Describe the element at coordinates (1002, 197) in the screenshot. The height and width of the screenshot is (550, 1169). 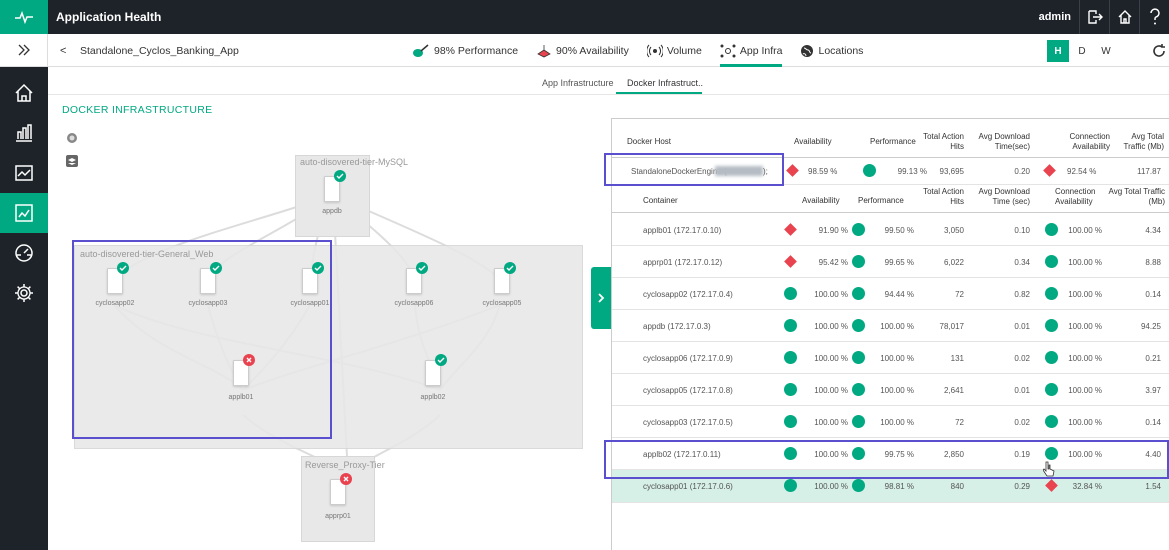
I see `container-header-download: Avg Download Time (sec)` at that location.